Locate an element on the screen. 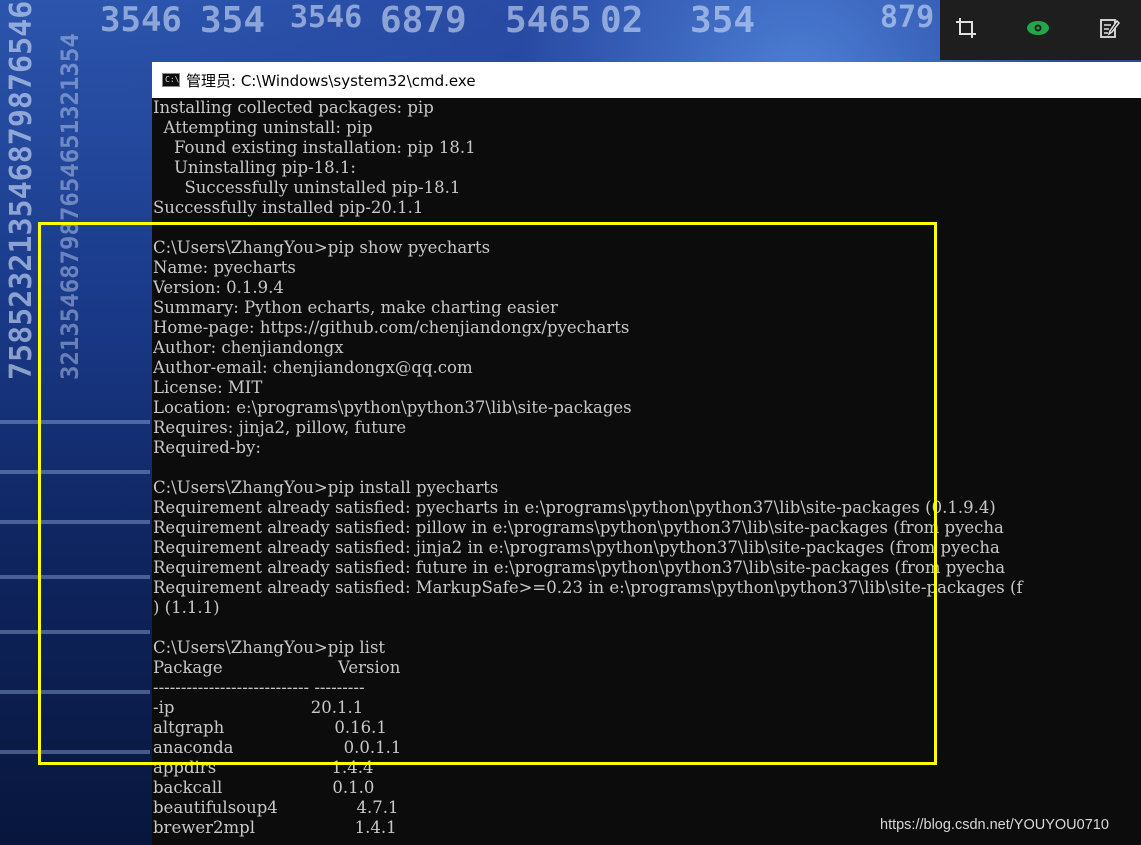 The height and width of the screenshot is (845, 1141). console-line: anaconda 0.0.1.1 is located at coordinates (277, 747).